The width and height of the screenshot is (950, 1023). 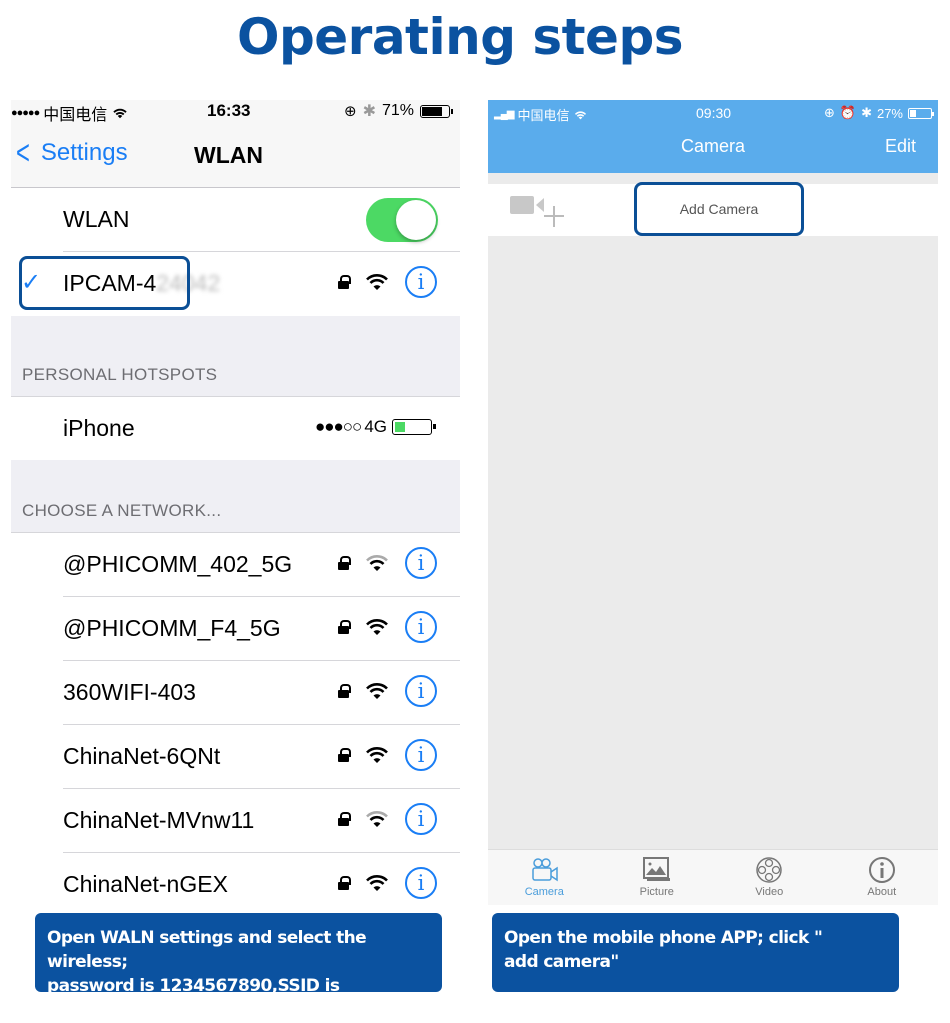 I want to click on back-settings-button: < Settings, so click(x=70, y=153).